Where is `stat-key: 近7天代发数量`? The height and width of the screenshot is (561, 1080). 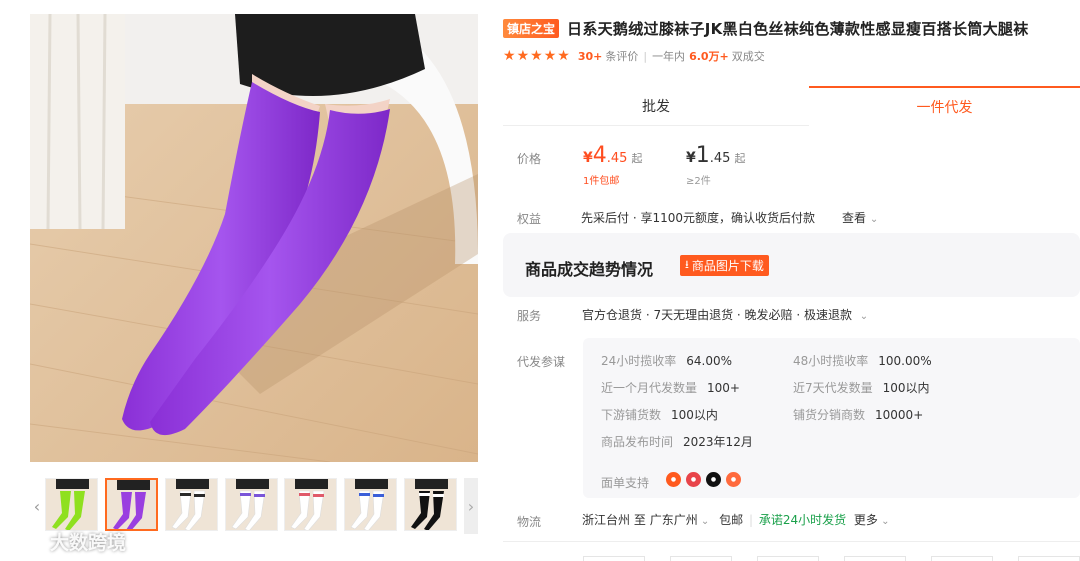
stat-key: 近7天代发数量 is located at coordinates (833, 388).